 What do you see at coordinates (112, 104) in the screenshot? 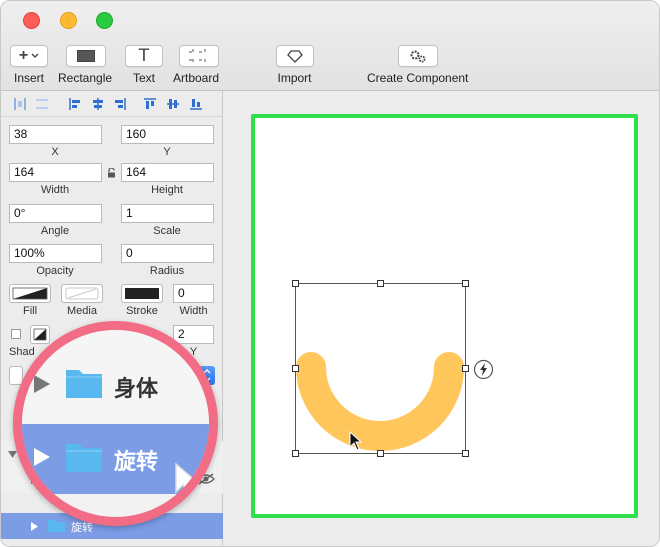
I see `alignment-toolbar` at bounding box center [112, 104].